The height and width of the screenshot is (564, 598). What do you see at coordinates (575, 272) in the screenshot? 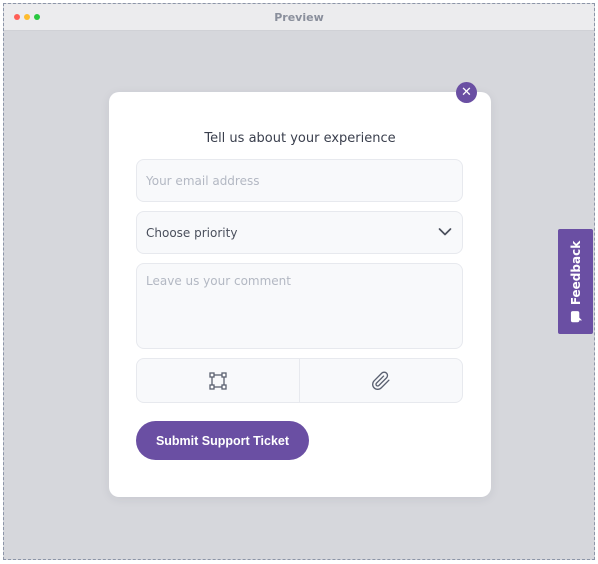
I see `feedback-tab-label: Feedback` at bounding box center [575, 272].